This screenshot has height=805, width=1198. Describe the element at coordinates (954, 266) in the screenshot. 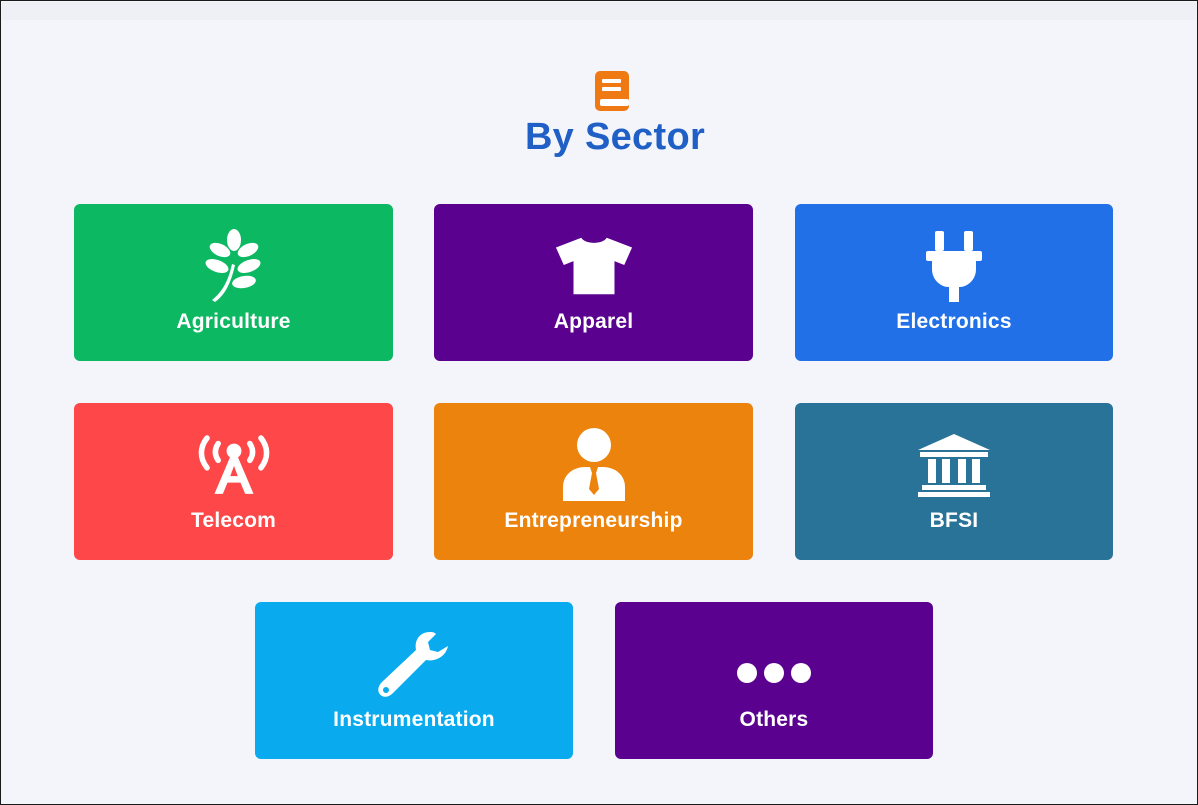

I see `plug-icon` at that location.